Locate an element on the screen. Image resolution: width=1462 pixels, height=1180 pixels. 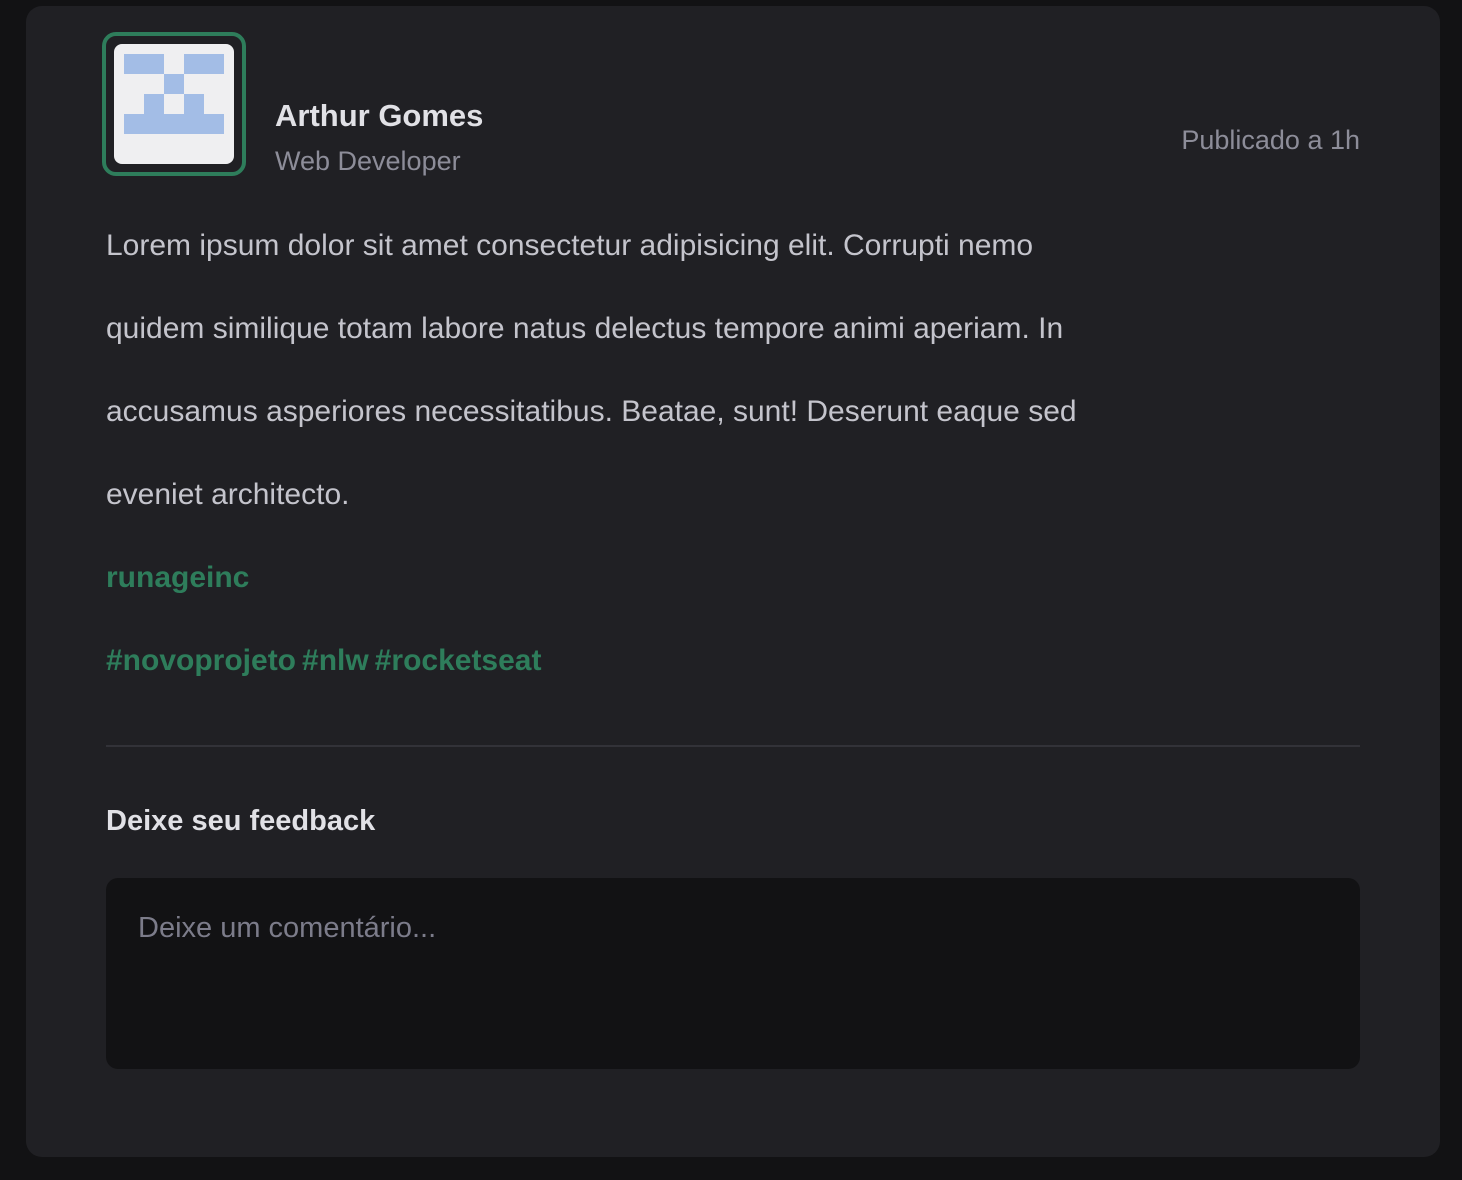
hashtag-link: #rocketseat is located at coordinates (458, 660).